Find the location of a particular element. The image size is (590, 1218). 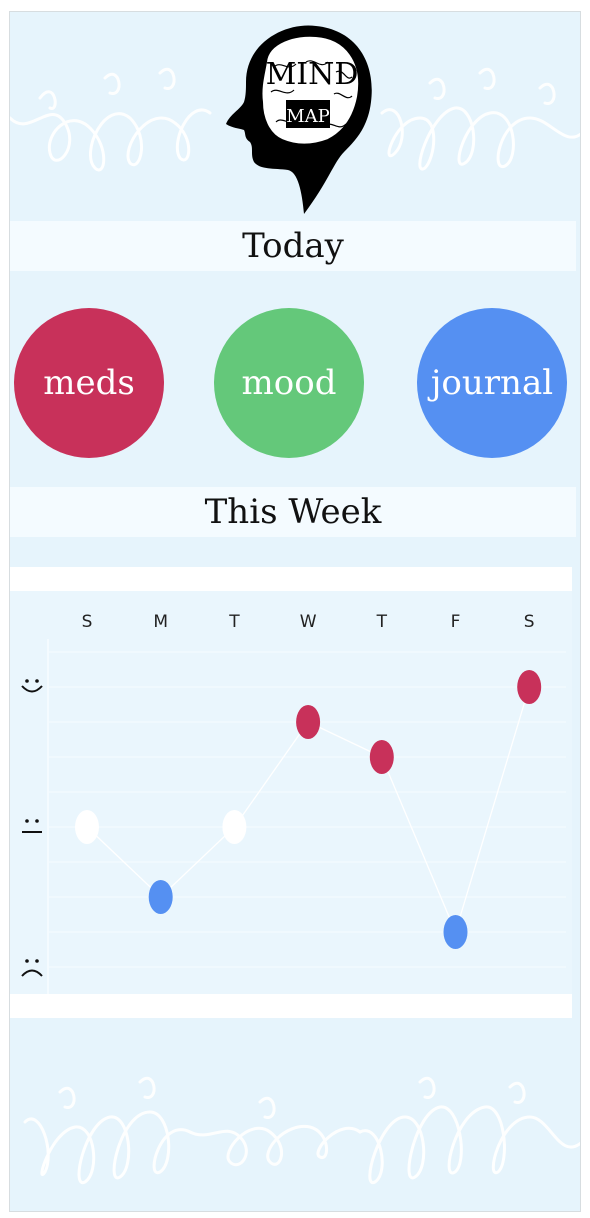

chart-top-bar is located at coordinates (291, 579).